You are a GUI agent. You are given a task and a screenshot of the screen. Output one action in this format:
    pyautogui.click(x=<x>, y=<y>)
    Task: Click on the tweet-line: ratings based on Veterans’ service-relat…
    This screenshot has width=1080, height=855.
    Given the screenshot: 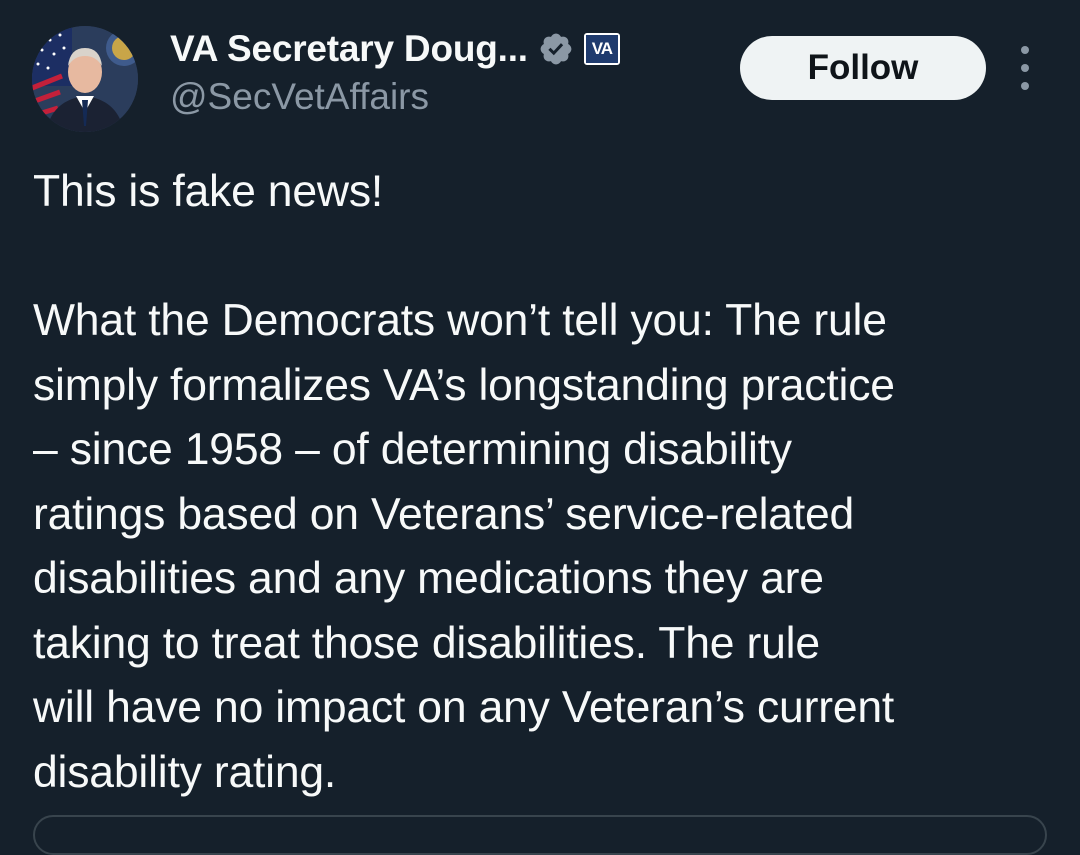 What is the action you would take?
    pyautogui.click(x=444, y=514)
    